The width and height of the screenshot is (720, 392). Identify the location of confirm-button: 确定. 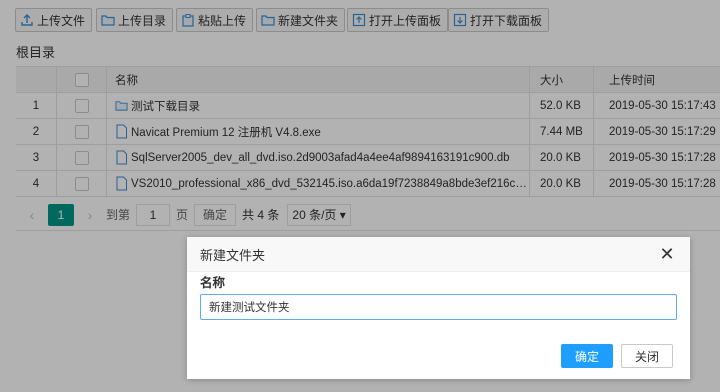
(587, 356).